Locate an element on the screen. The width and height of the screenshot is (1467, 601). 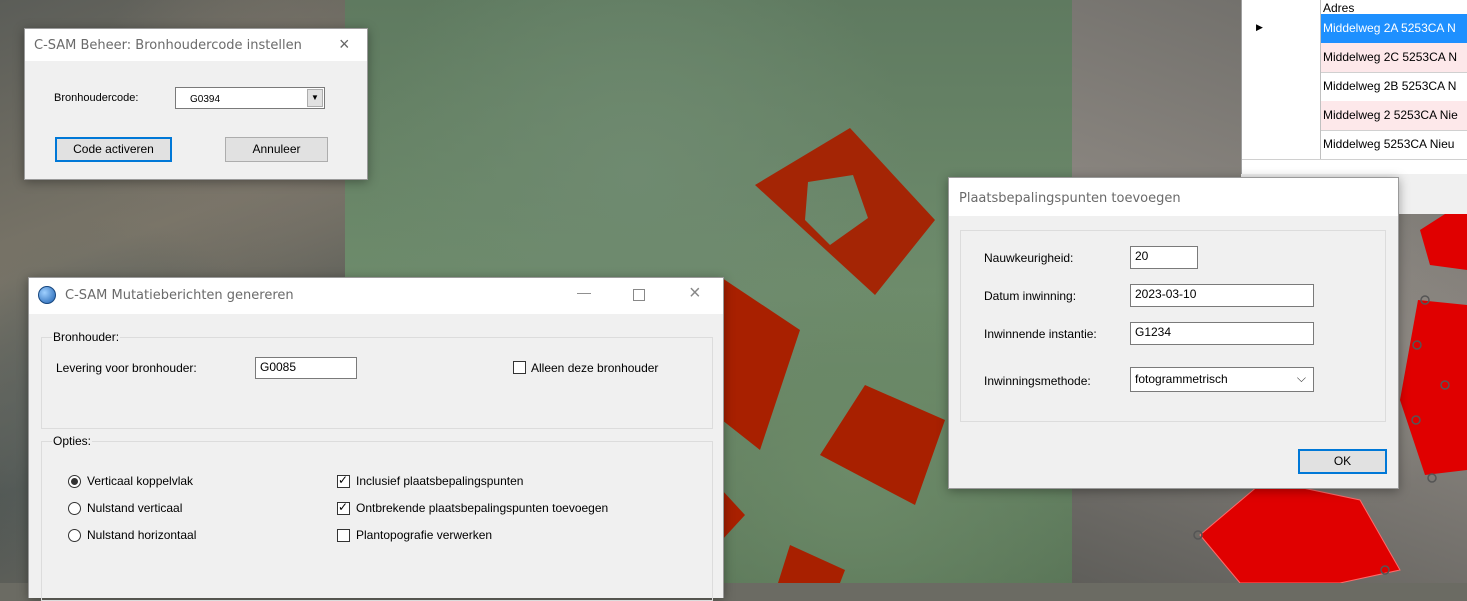
chevron-down-icon: ▼ is located at coordinates (315, 98).